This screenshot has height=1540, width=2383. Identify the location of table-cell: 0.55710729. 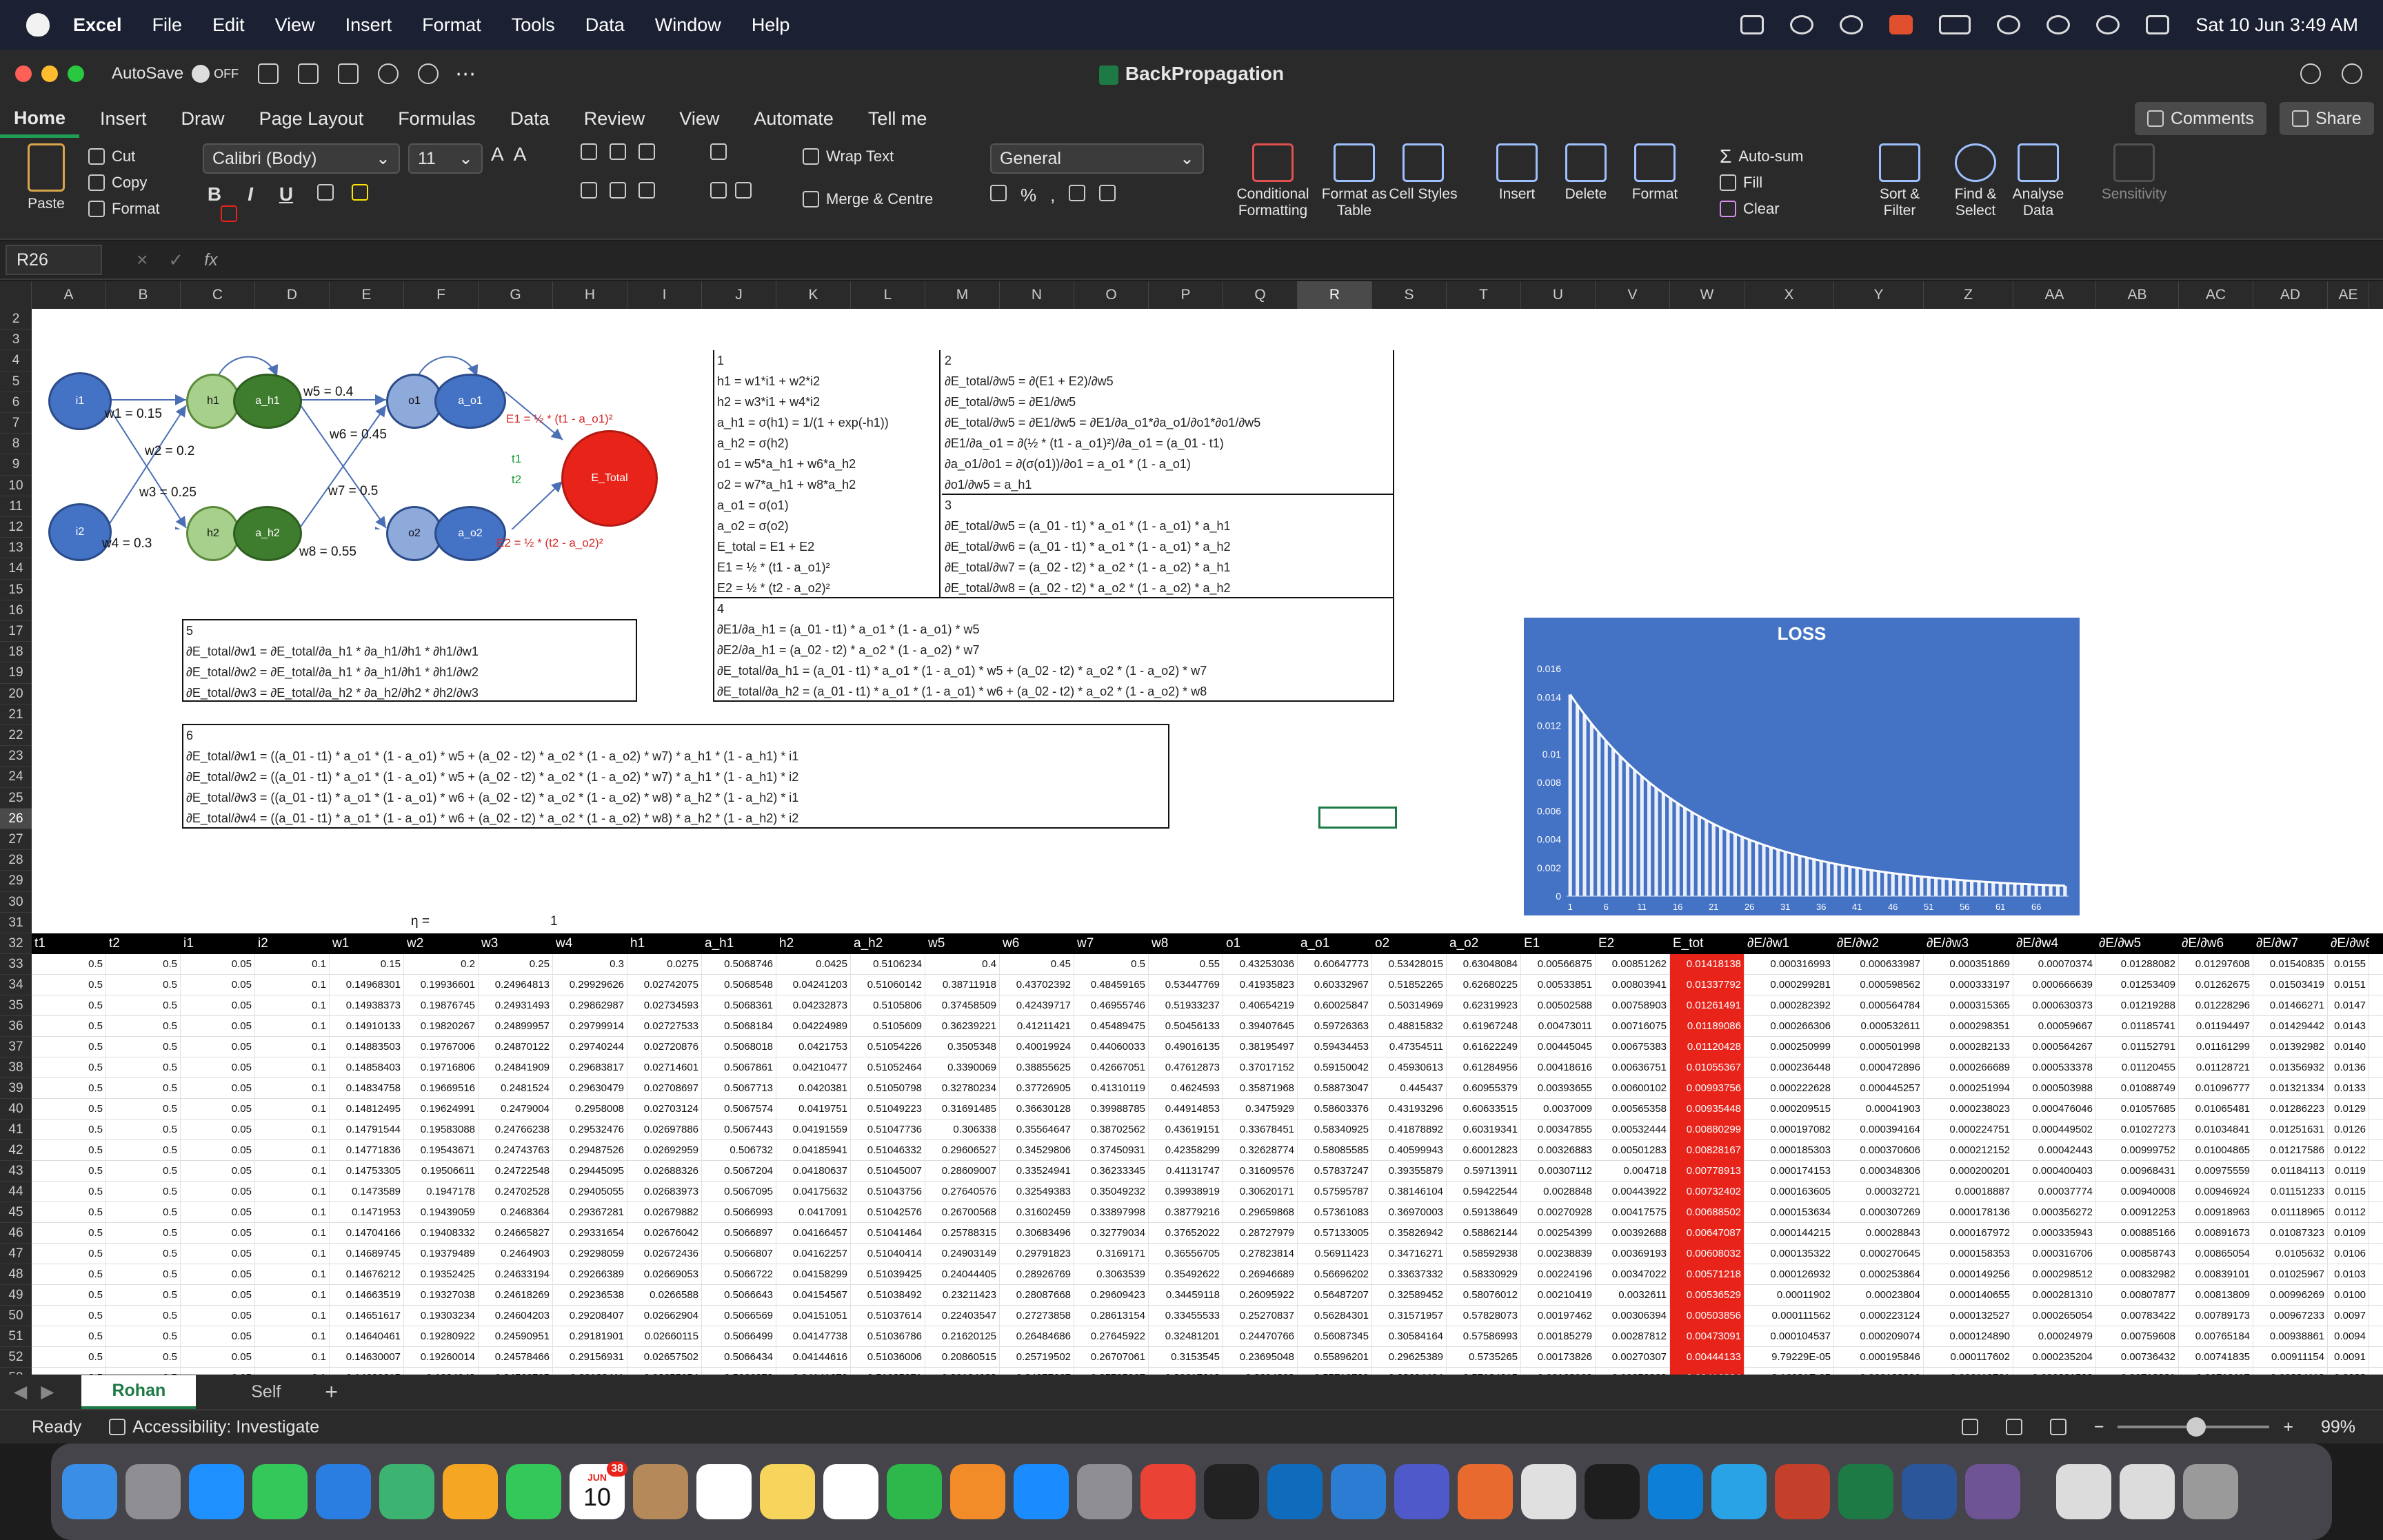
(1335, 1372).